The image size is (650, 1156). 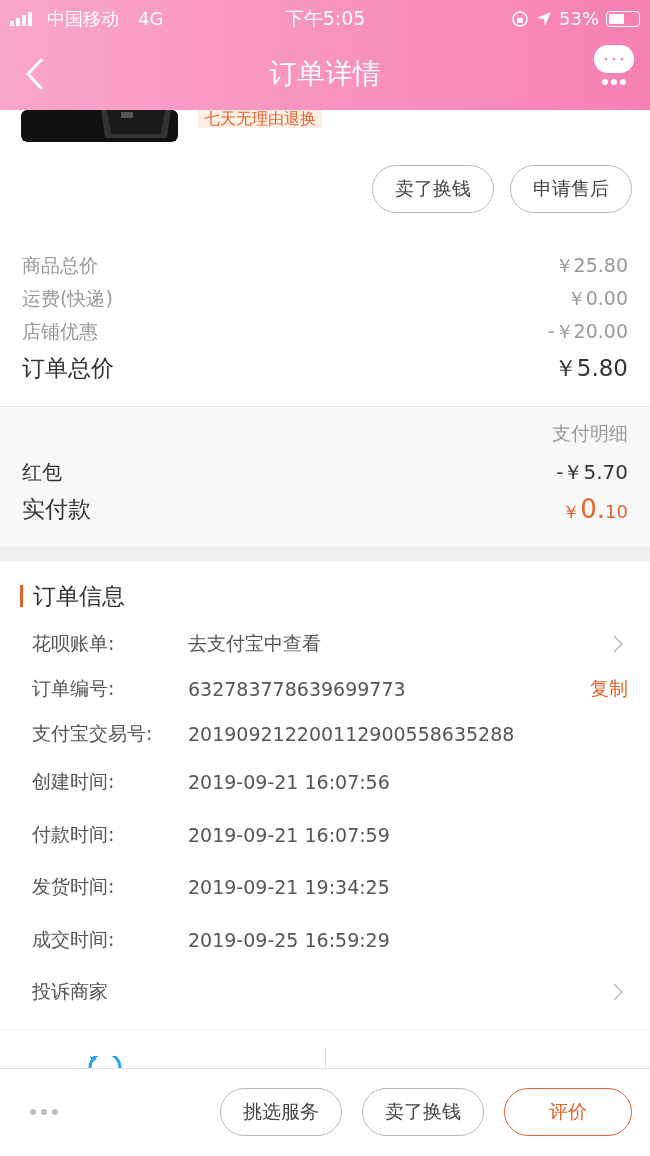 What do you see at coordinates (325, 18) in the screenshot?
I see `clock-time: 下午5:05` at bounding box center [325, 18].